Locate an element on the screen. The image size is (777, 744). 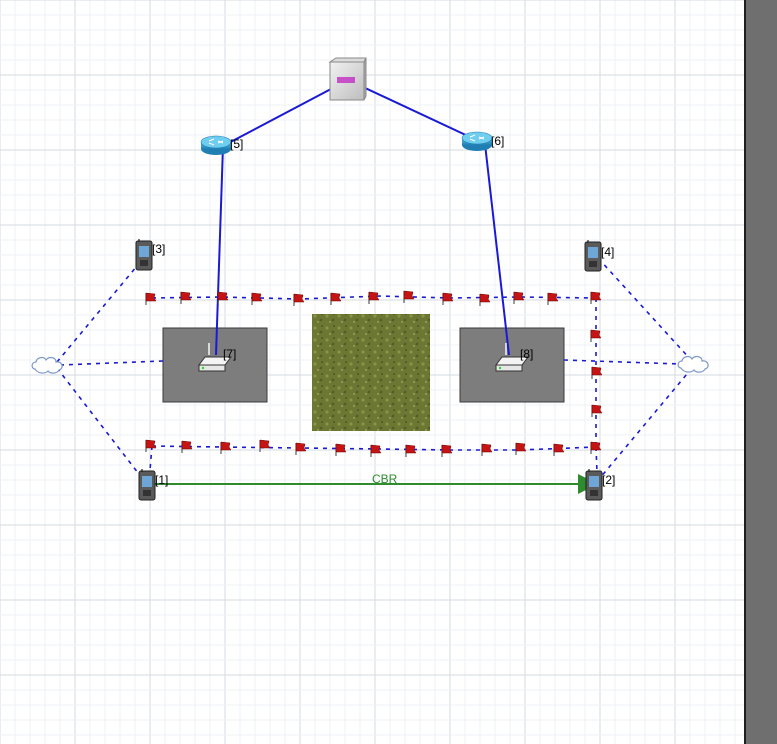
mobile-node-2-label: [2] is located at coordinates (608, 480).